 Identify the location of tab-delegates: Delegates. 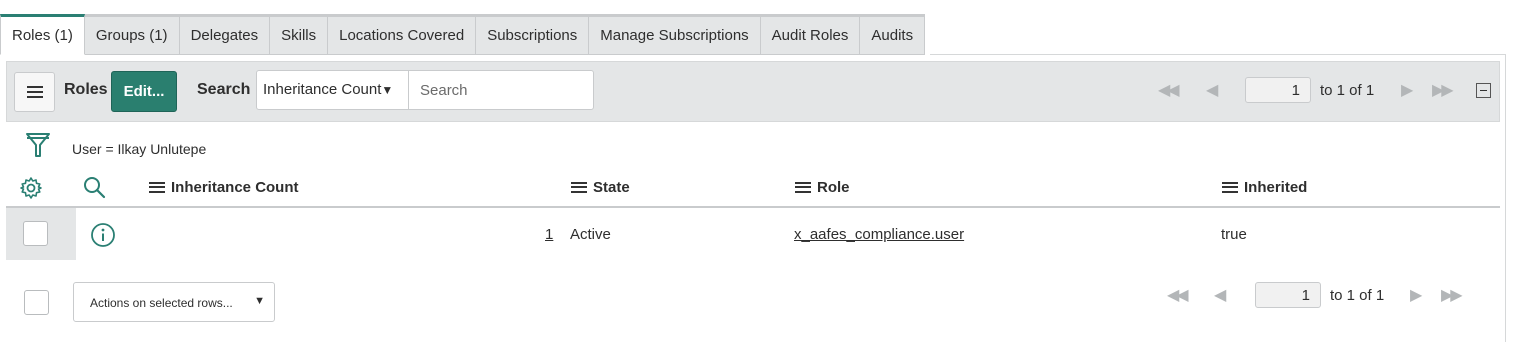
(225, 34).